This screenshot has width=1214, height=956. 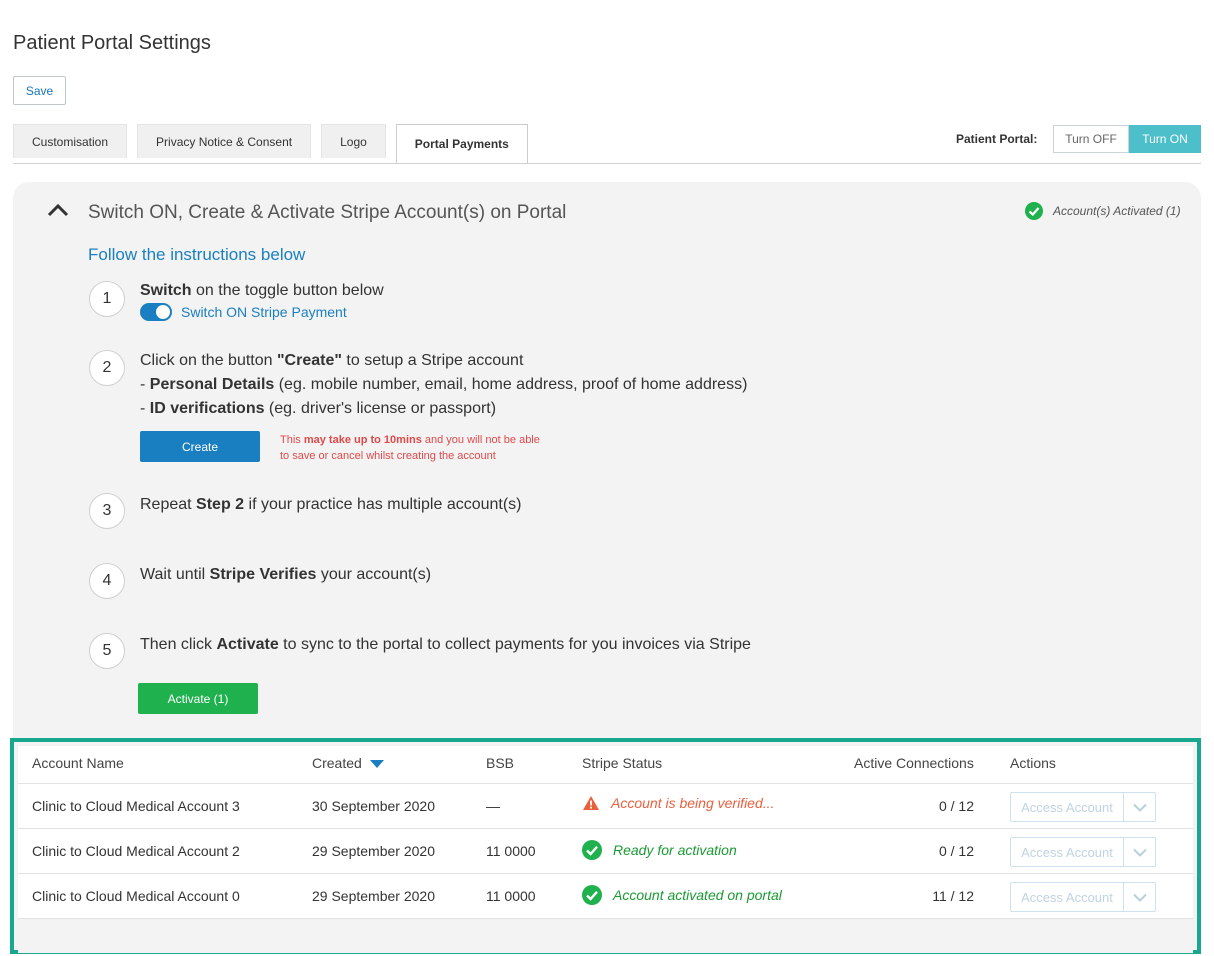 What do you see at coordinates (353, 141) in the screenshot?
I see `tab-logo: Logo` at bounding box center [353, 141].